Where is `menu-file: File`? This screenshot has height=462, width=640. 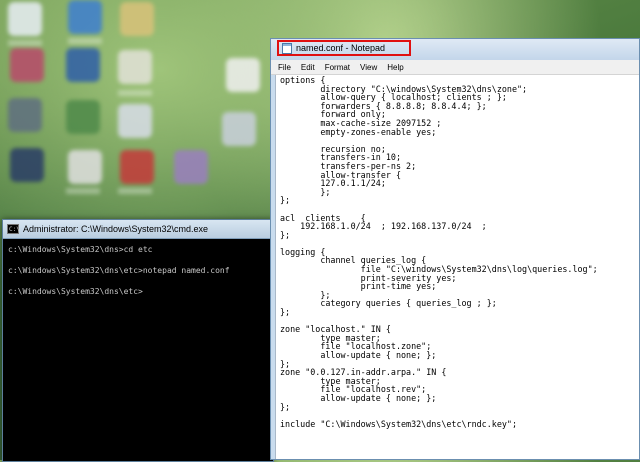
menu-file: File is located at coordinates (284, 67).